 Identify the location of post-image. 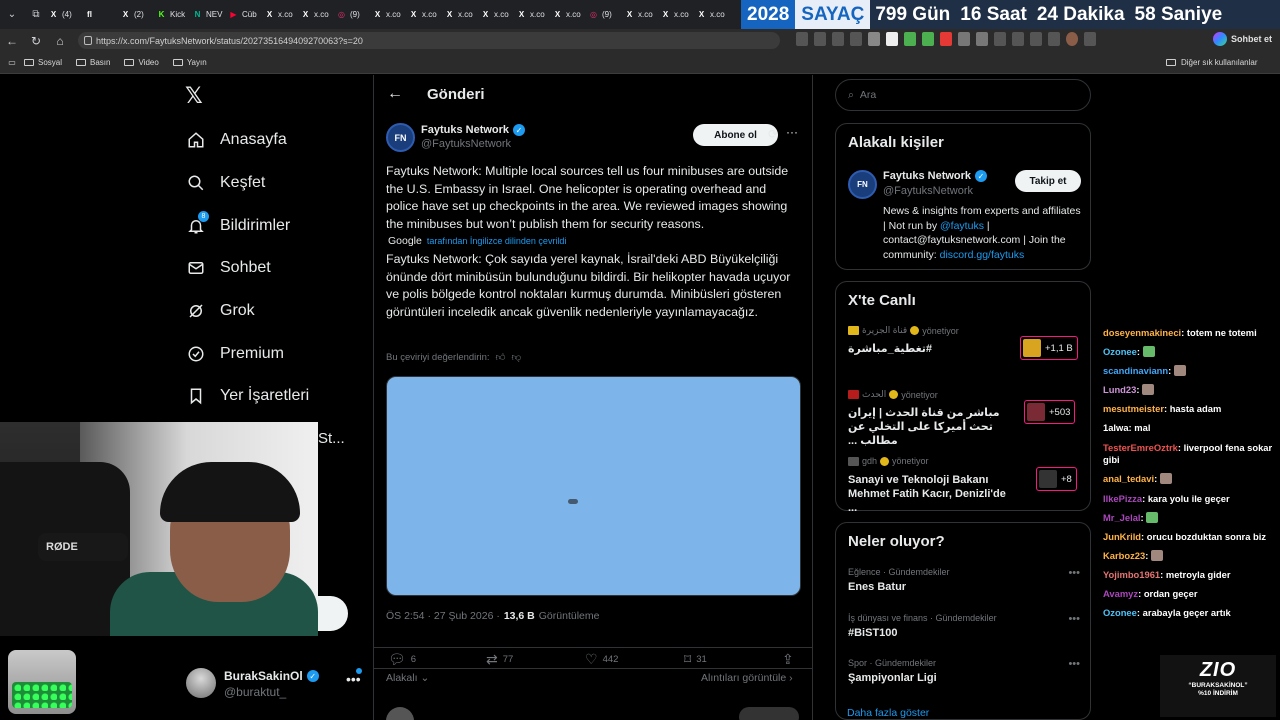
(593, 486).